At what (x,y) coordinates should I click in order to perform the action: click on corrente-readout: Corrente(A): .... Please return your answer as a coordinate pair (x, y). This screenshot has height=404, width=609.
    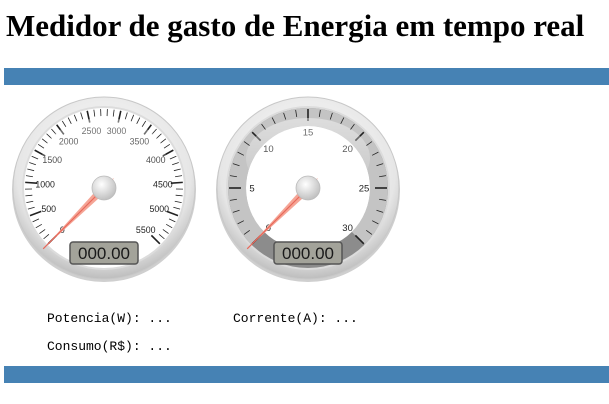
    Looking at the image, I should click on (295, 318).